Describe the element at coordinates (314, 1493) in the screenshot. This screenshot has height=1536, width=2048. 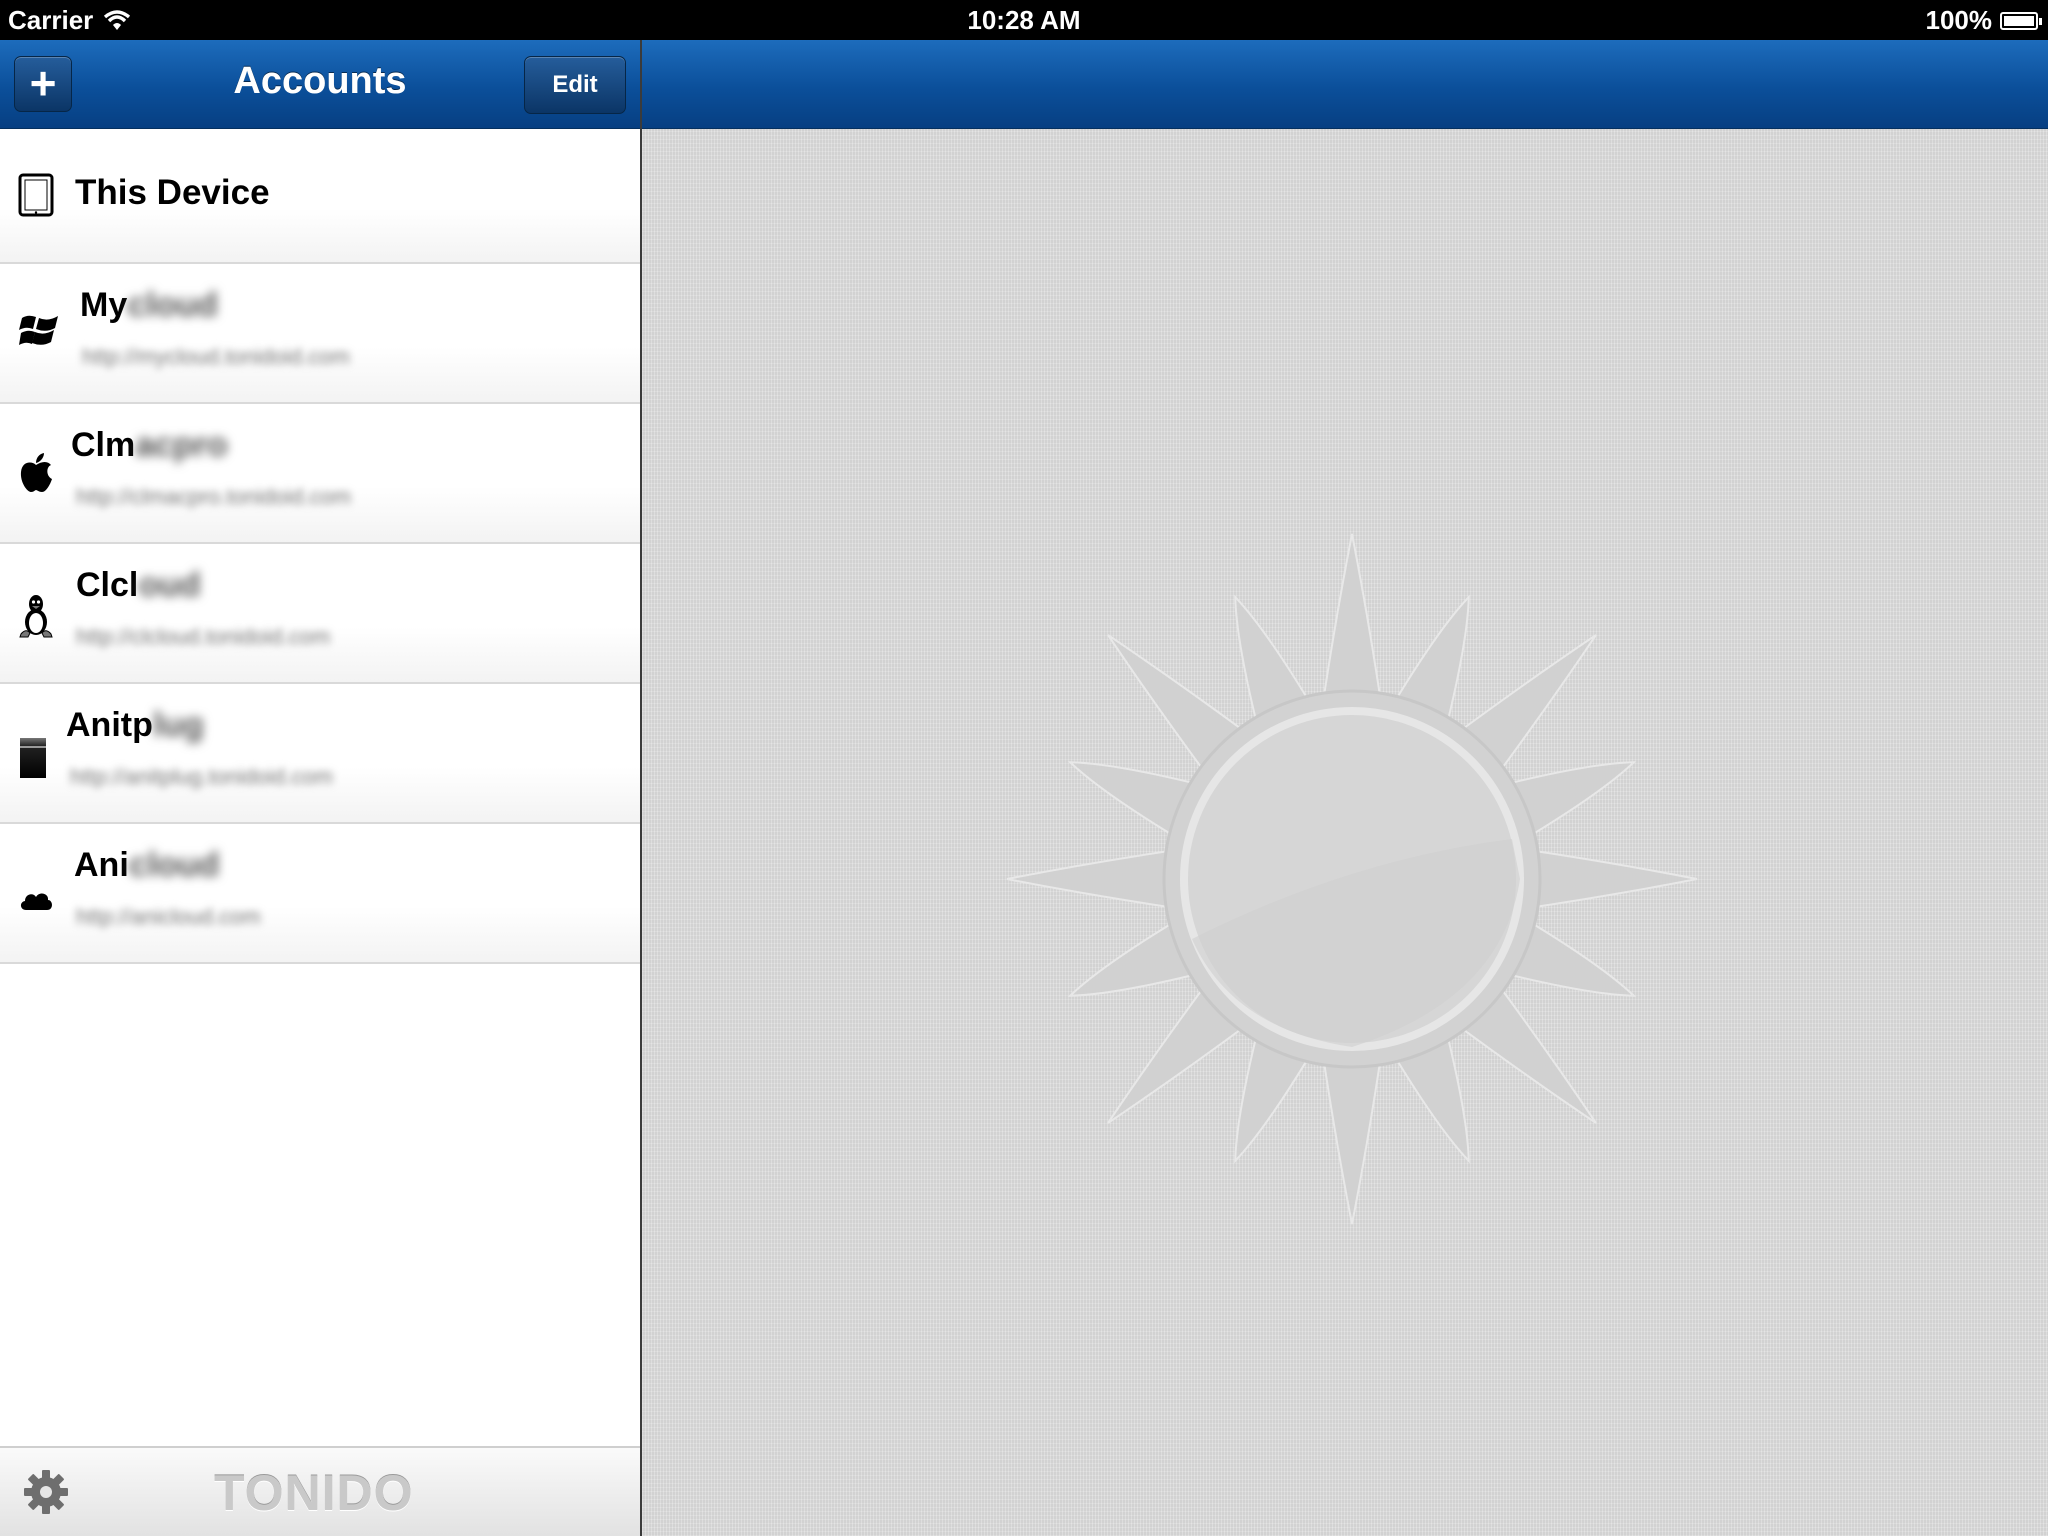
I see `tonido-logo: TONIDO` at that location.